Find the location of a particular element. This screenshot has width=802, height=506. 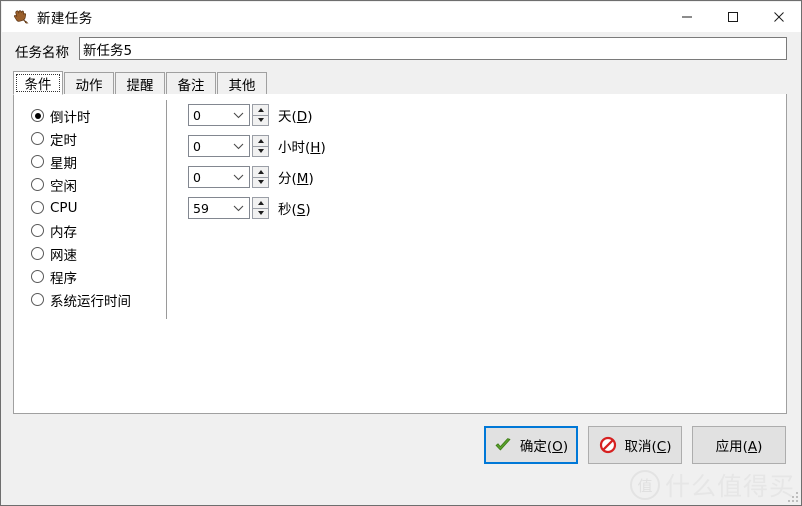

unit-text: 小时 is located at coordinates (291, 148).